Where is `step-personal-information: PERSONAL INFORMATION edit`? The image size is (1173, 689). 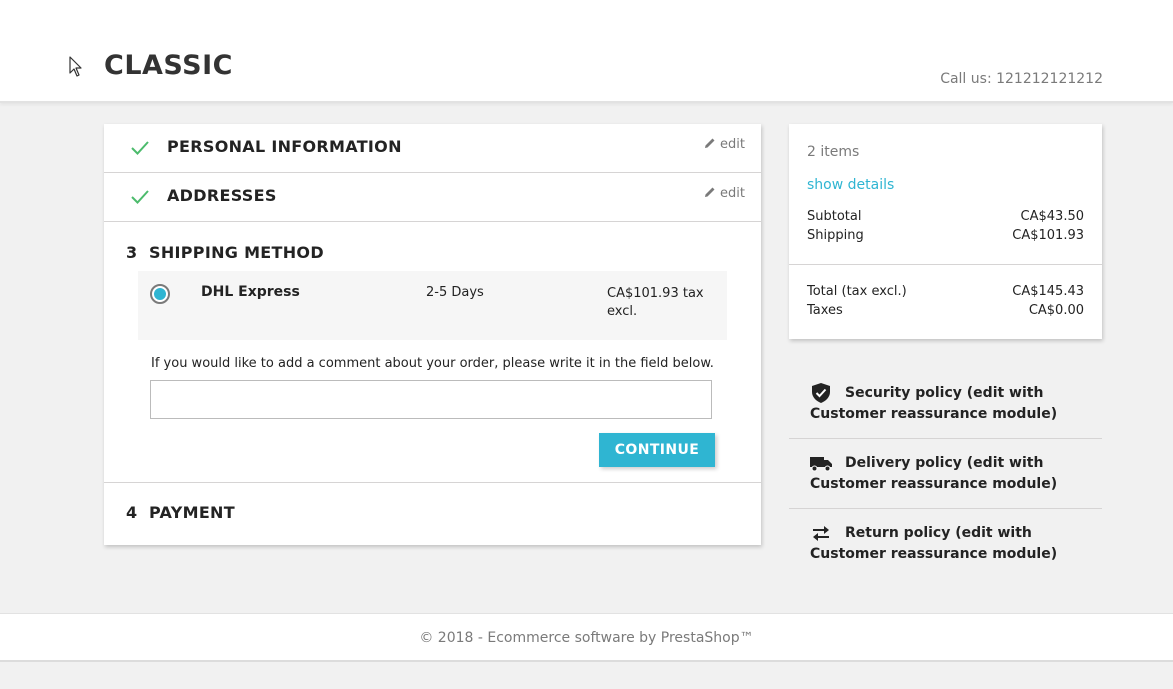 step-personal-information: PERSONAL INFORMATION edit is located at coordinates (432, 148).